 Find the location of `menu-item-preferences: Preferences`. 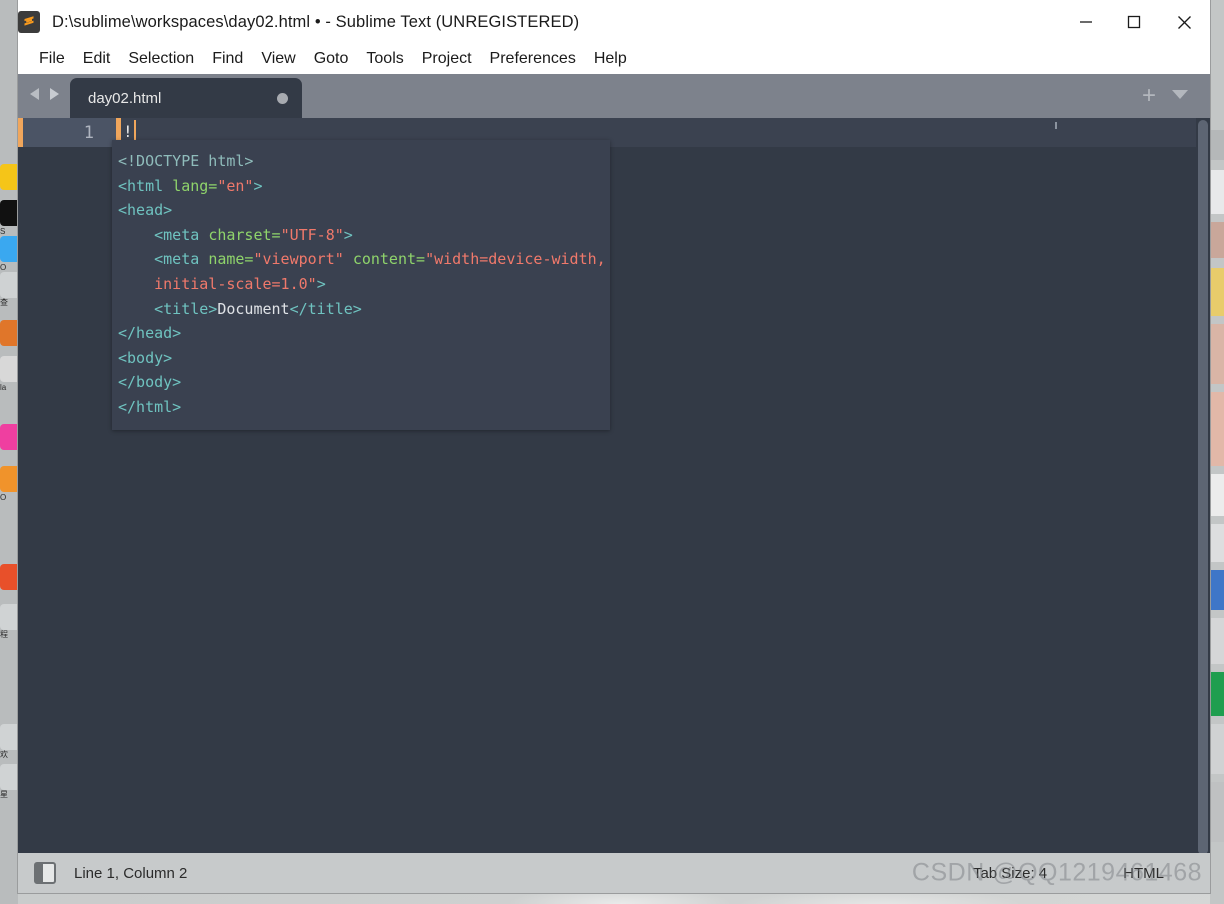

menu-item-preferences: Preferences is located at coordinates (533, 59).